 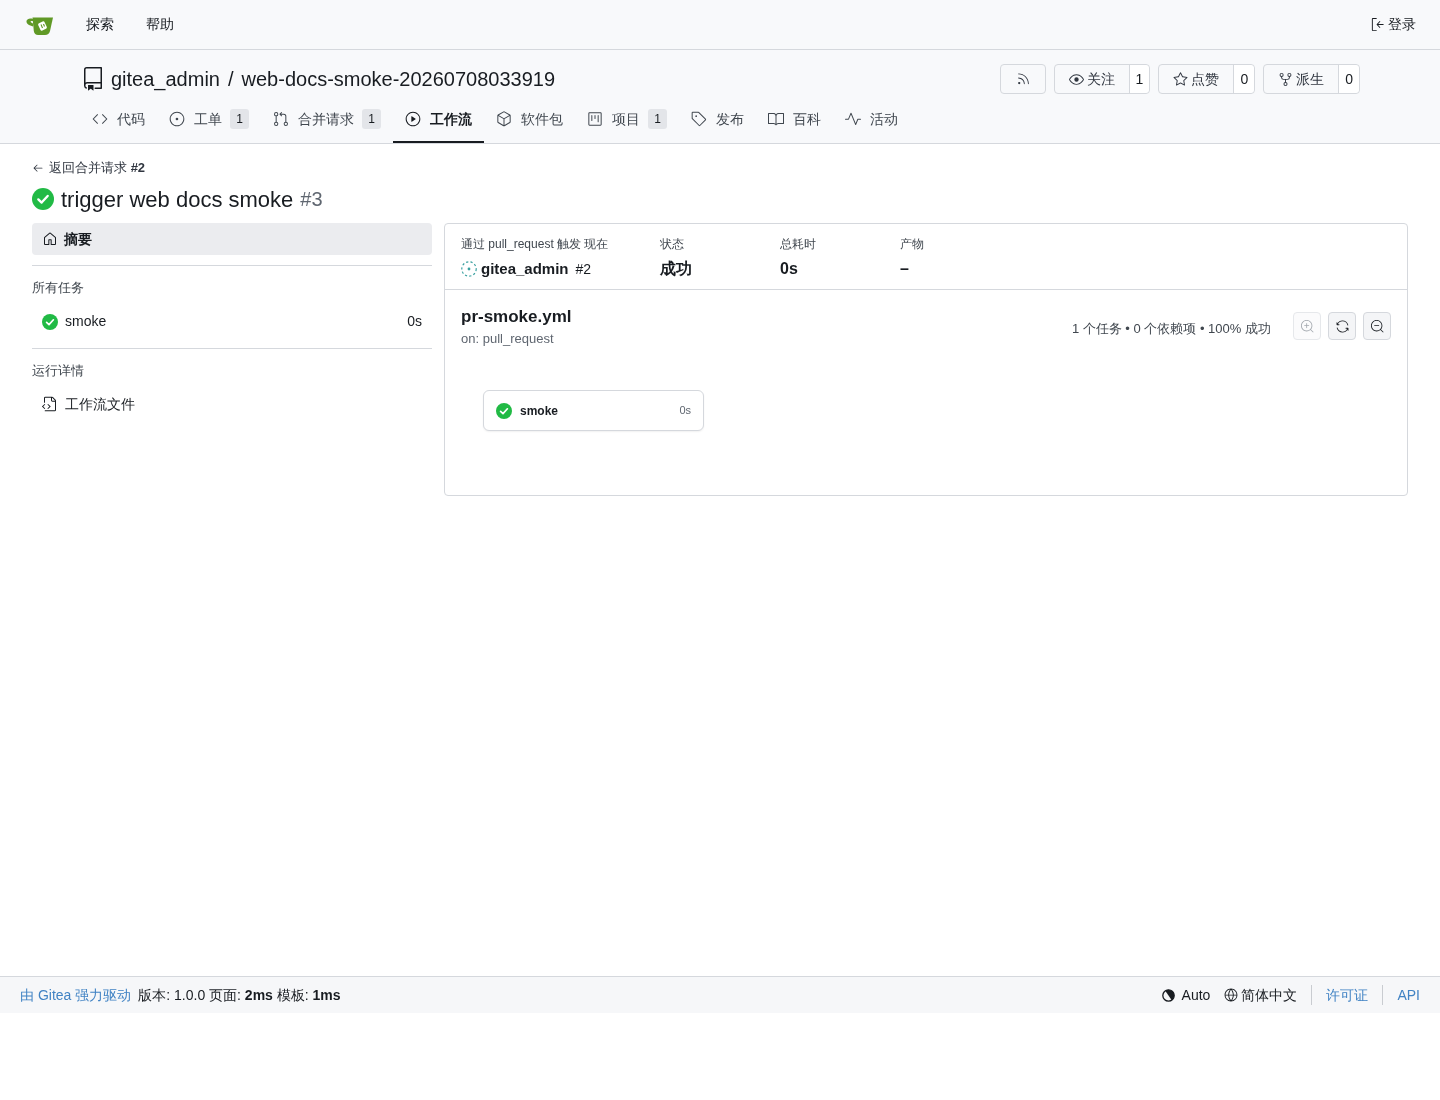 What do you see at coordinates (798, 244) in the screenshot?
I see `stat-label: 总耗时` at bounding box center [798, 244].